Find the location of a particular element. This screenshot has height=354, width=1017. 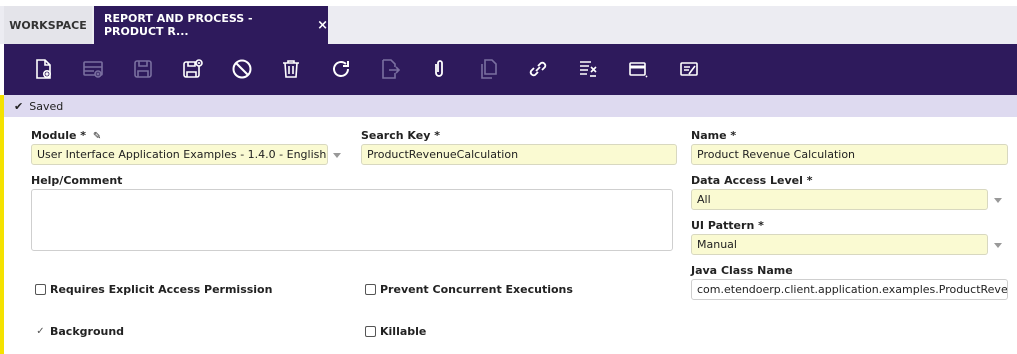

background-label: Background is located at coordinates (87, 331).